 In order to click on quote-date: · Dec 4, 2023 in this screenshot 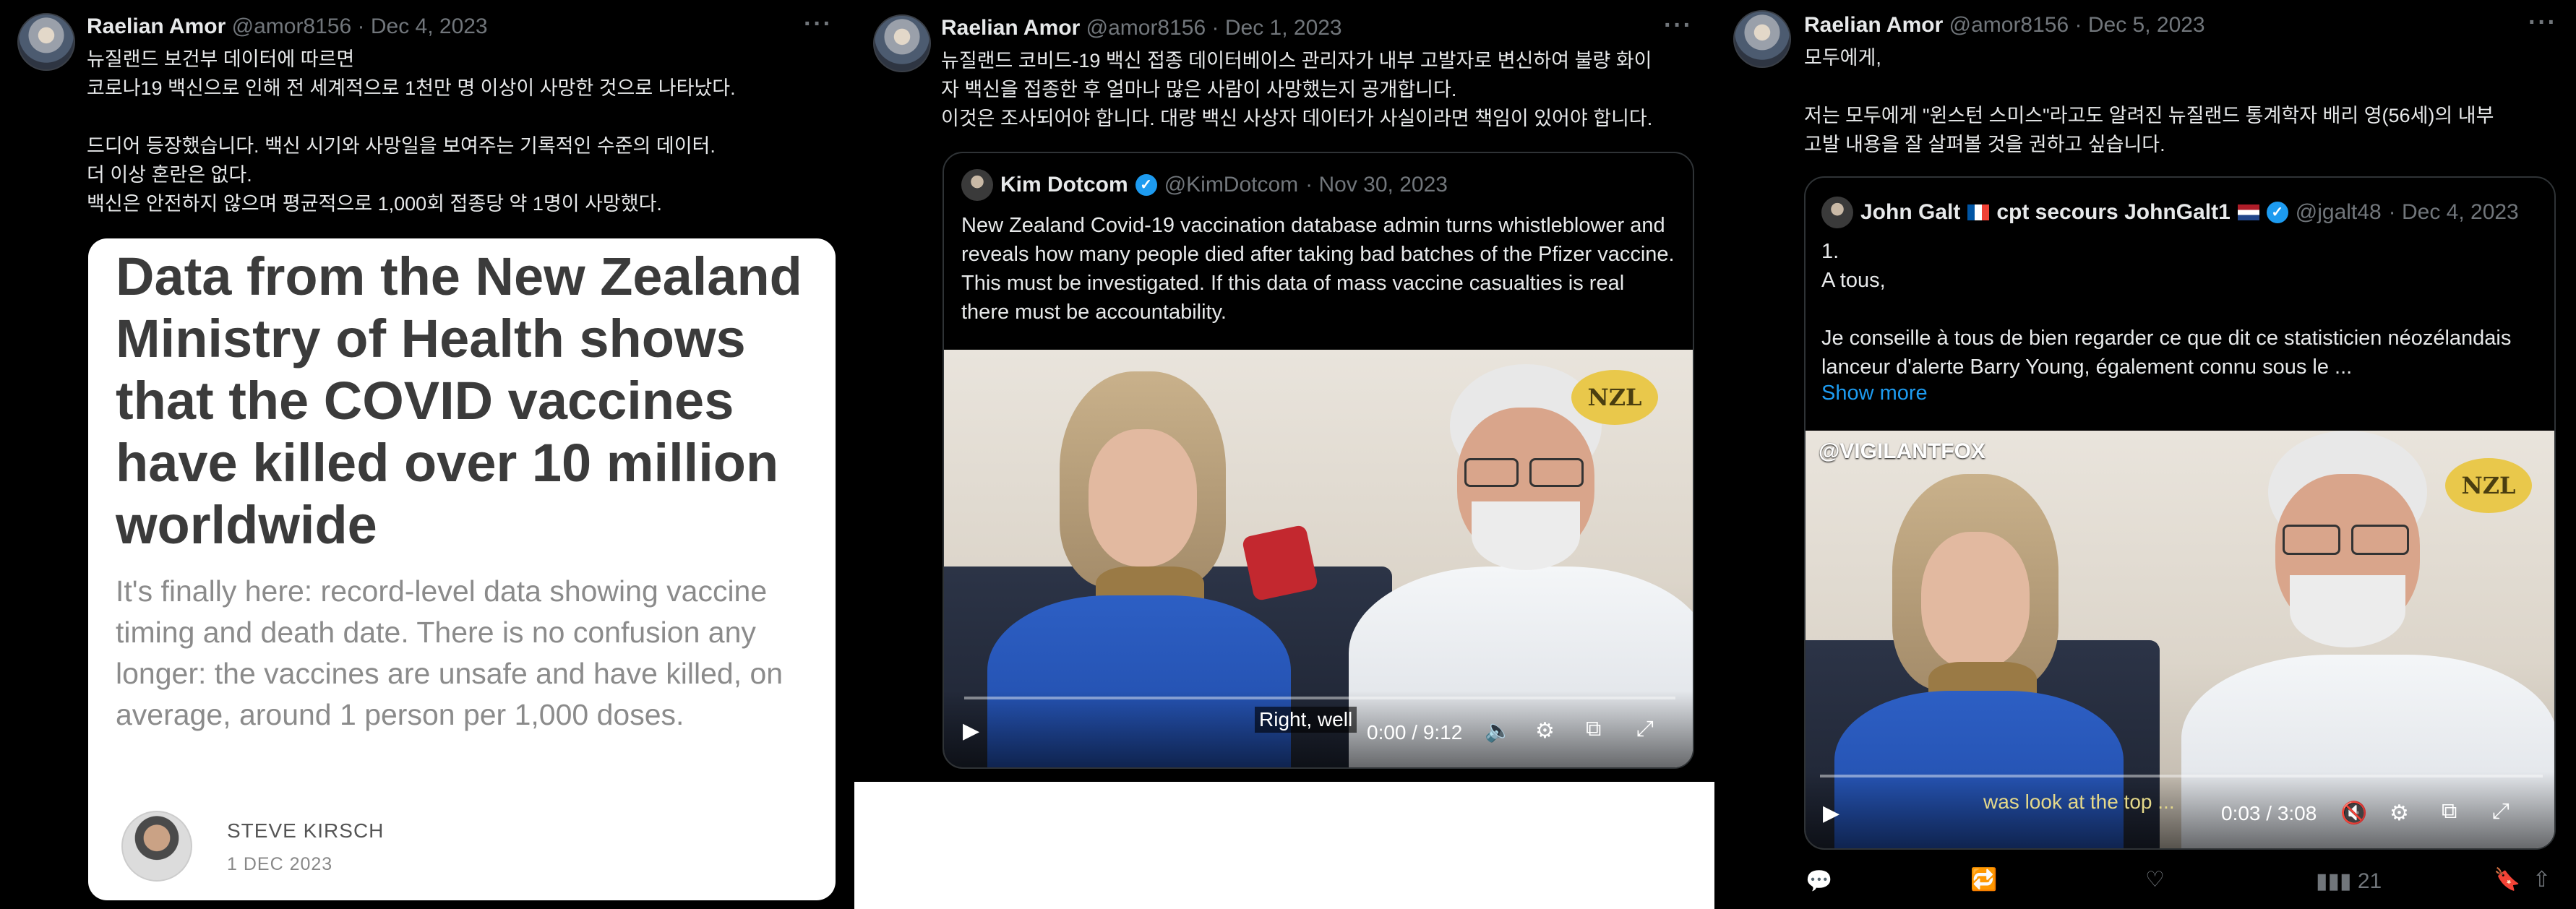, I will do `click(2454, 212)`.